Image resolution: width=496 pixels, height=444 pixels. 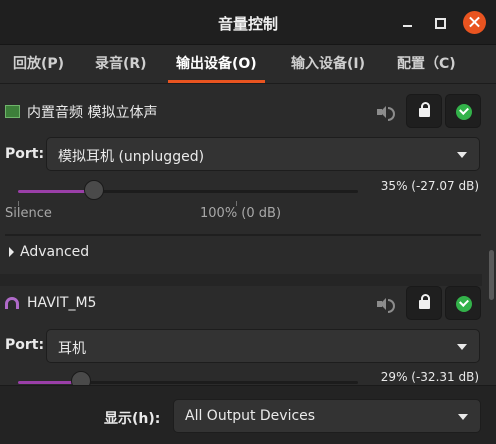 I want to click on tab-playback: 回放(P), so click(x=38, y=64).